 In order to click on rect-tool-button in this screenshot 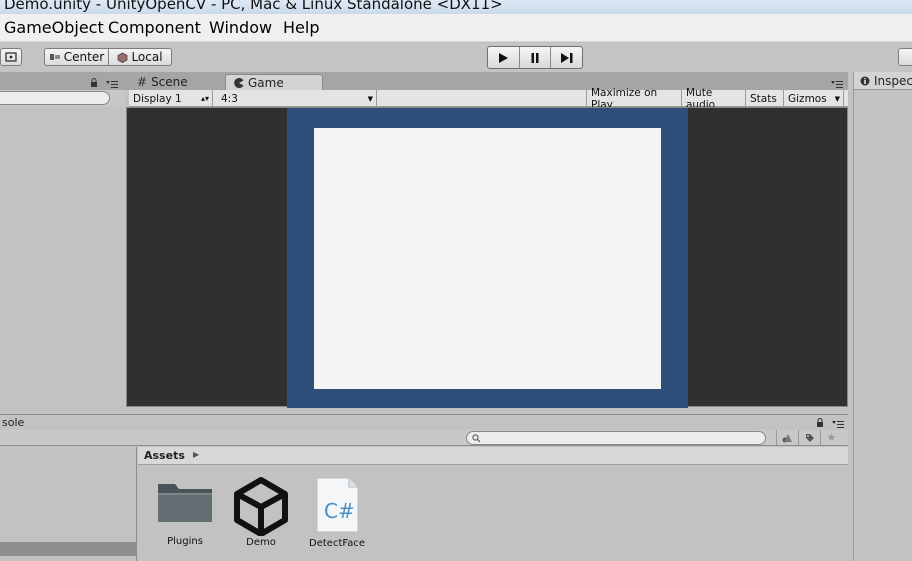, I will do `click(11, 57)`.